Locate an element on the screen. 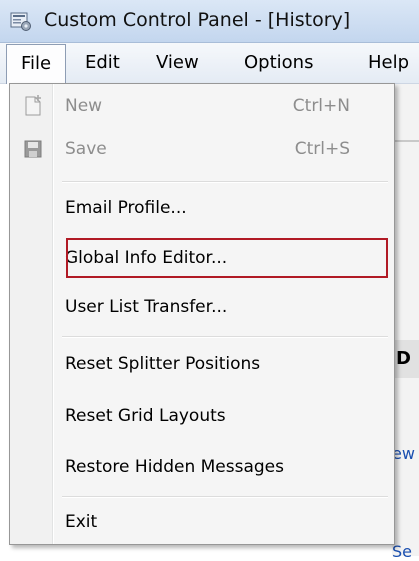 The image size is (419, 561). menu-item-reset-grid-layouts: Reset Grid Layouts is located at coordinates (202, 416).